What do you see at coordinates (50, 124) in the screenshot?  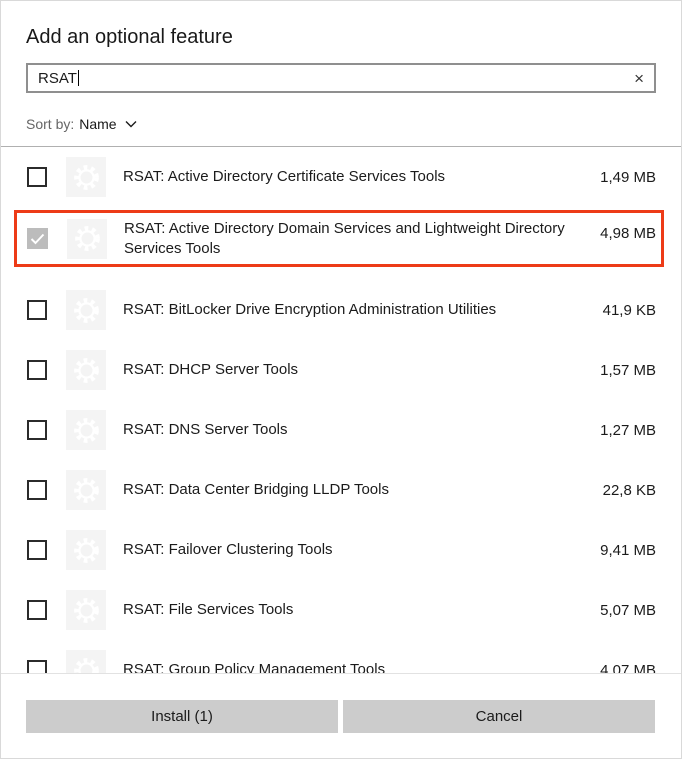 I see `sort-by-label: Sort by:` at bounding box center [50, 124].